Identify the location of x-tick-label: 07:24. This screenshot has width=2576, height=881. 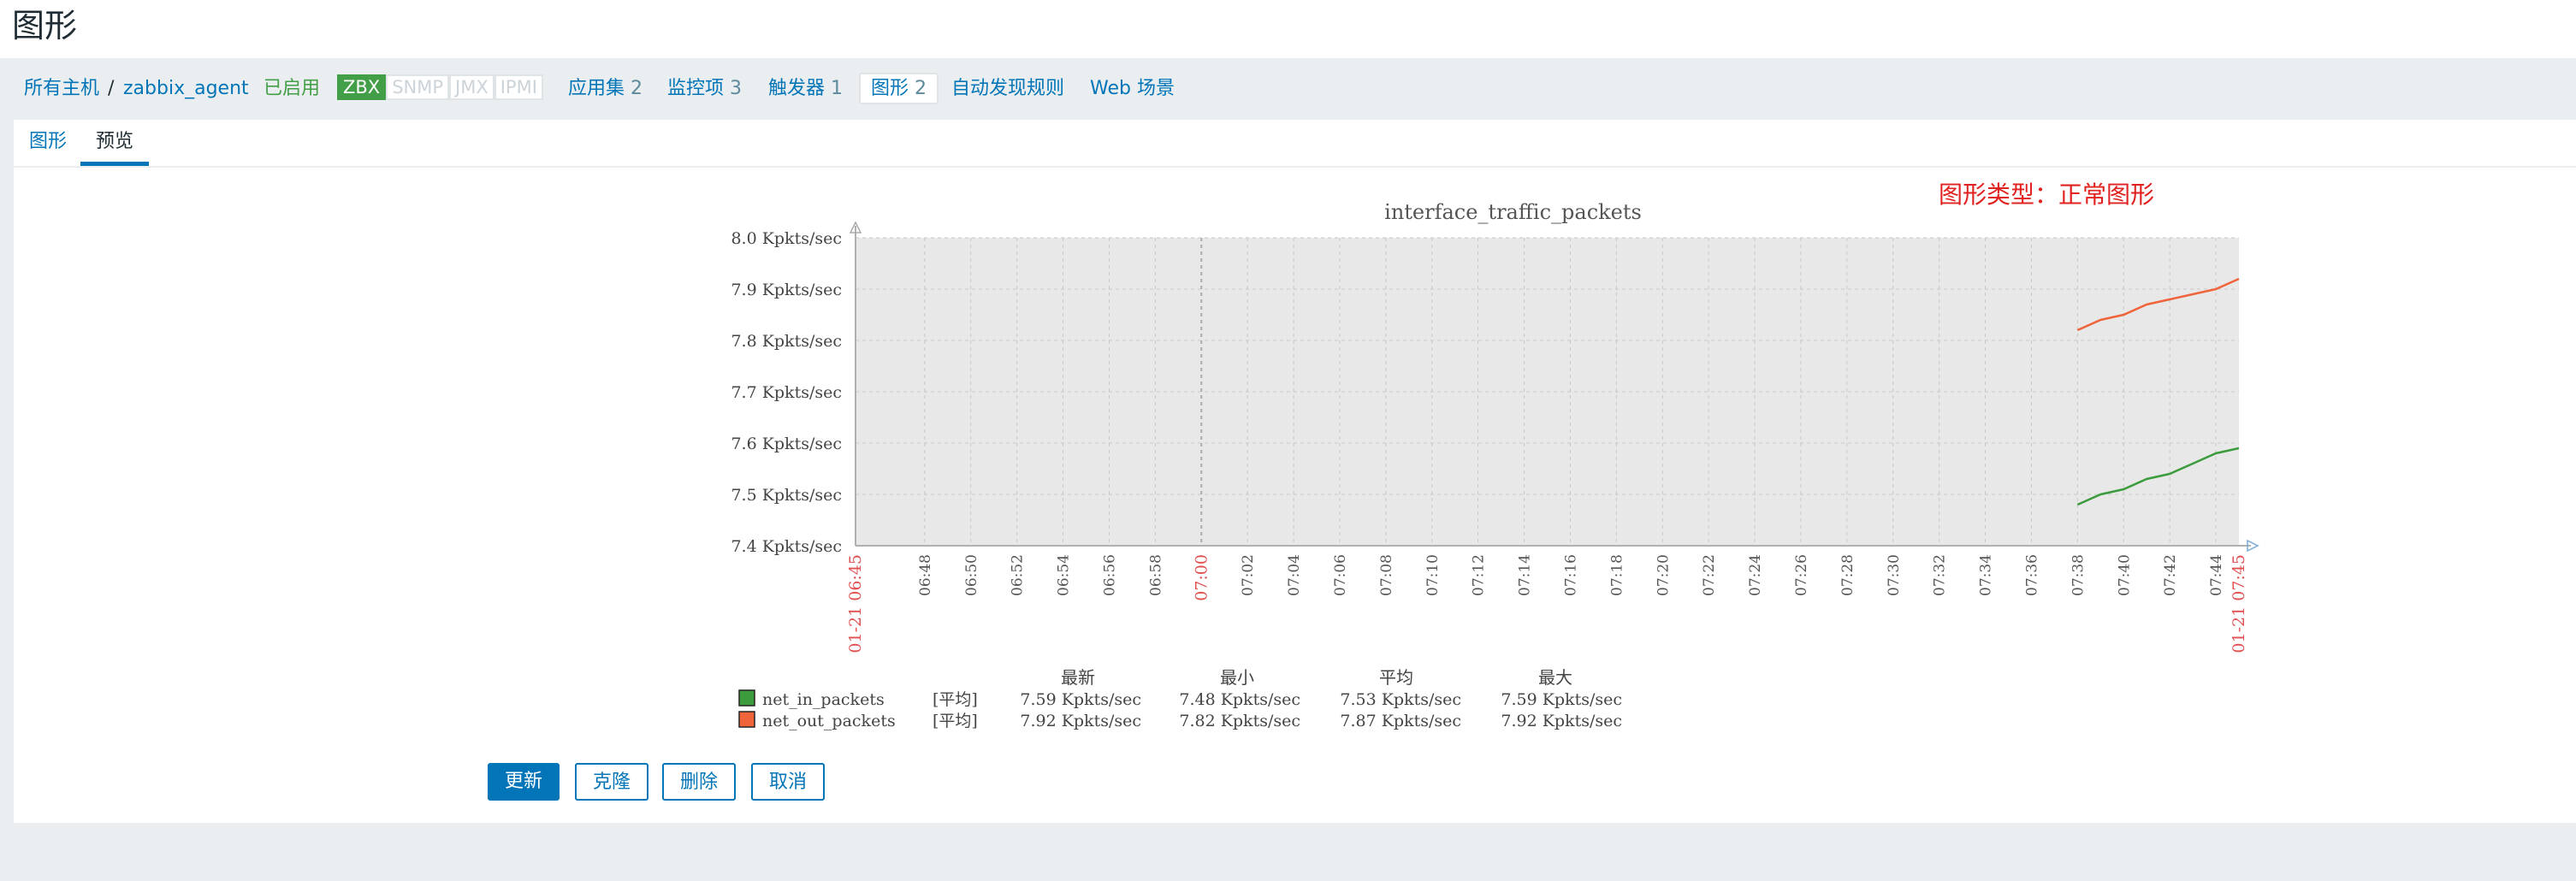
(1755, 575).